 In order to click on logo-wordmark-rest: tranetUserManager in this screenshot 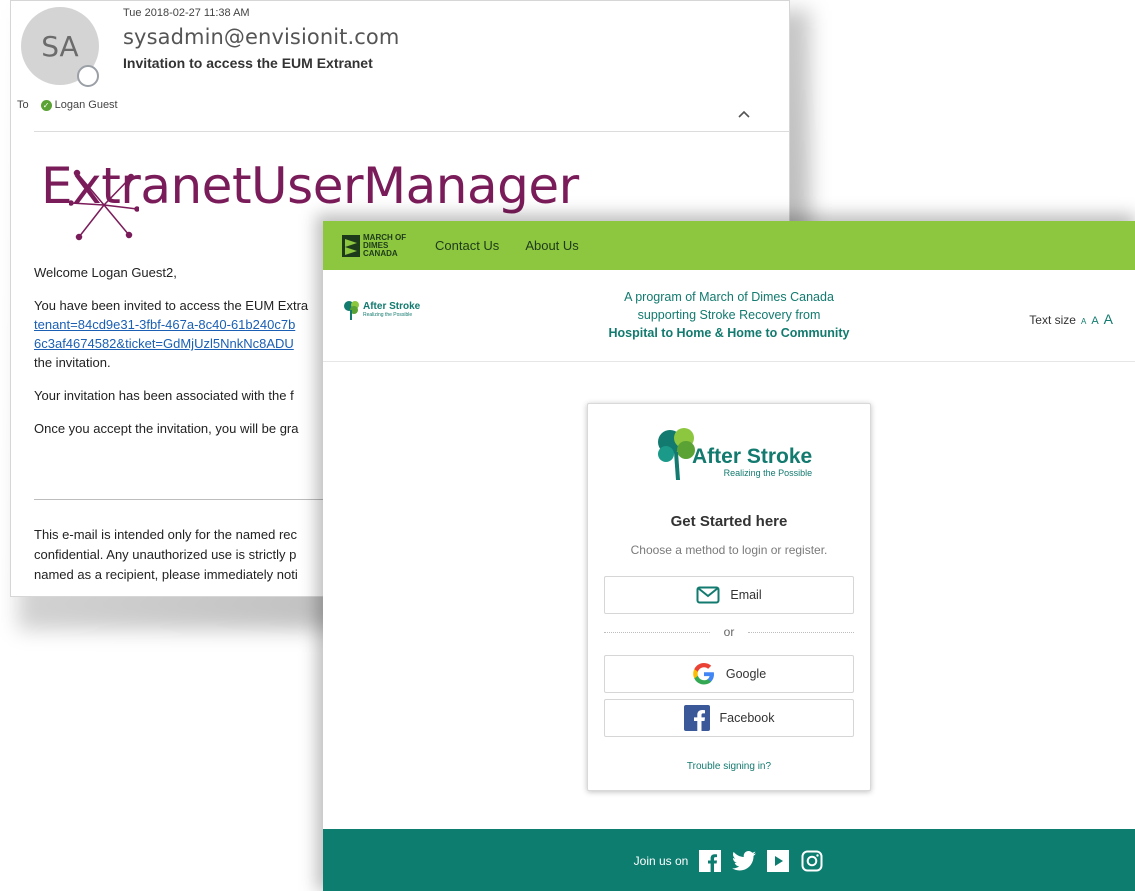, I will do `click(340, 186)`.